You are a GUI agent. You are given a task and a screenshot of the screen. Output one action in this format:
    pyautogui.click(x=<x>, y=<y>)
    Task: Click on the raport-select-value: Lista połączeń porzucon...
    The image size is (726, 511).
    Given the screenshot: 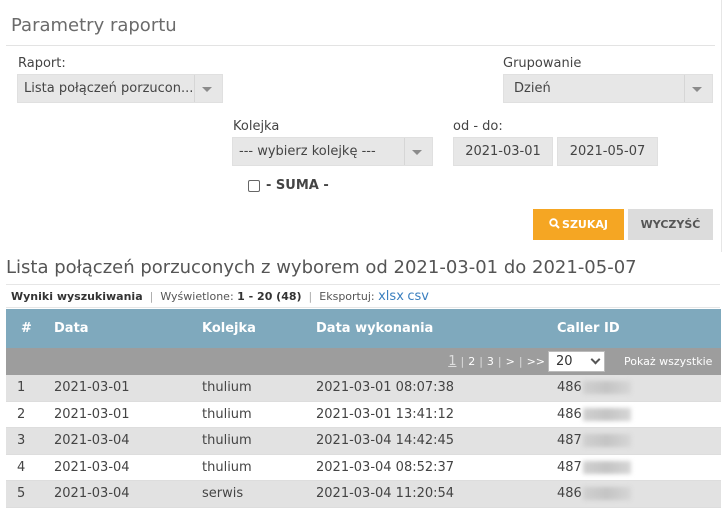 What is the action you would take?
    pyautogui.click(x=109, y=88)
    